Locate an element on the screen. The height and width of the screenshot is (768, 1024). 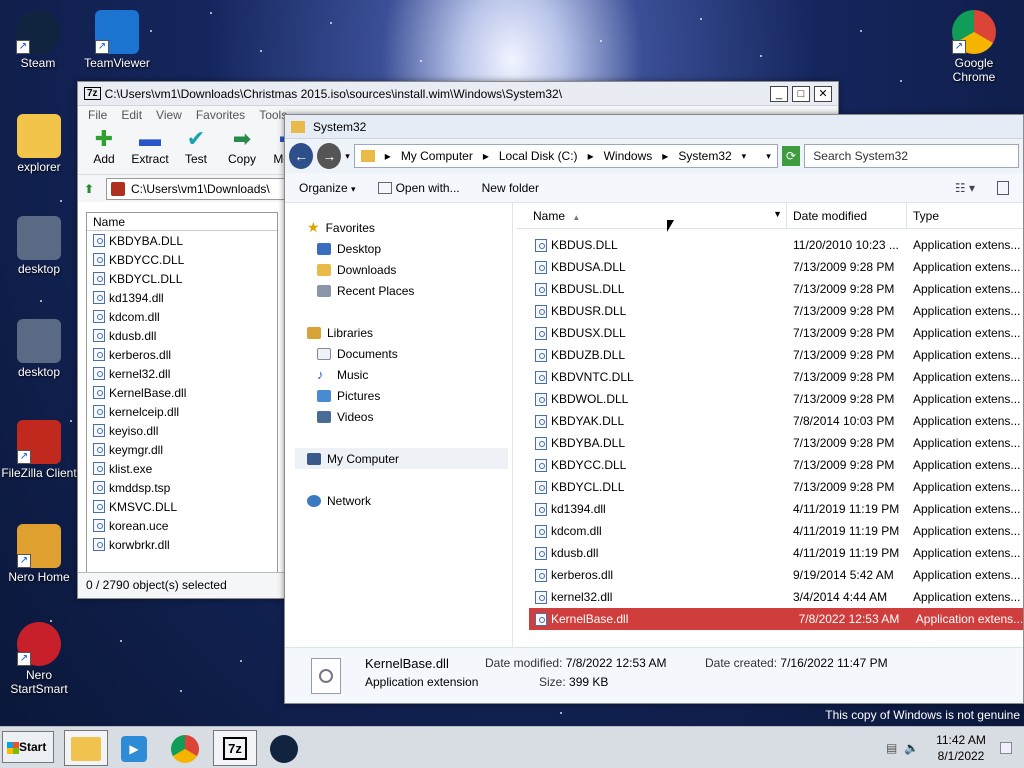
list-item: kernelceip.dll is located at coordinates (182, 411).